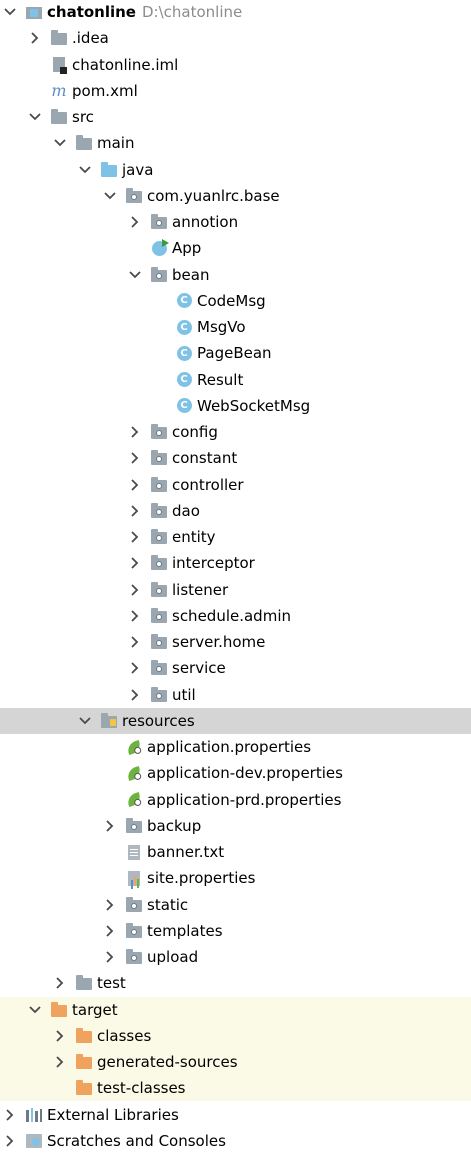 This screenshot has width=471, height=1158. Describe the element at coordinates (235, 301) in the screenshot. I see `tree-item-codemsg: C CodeMsg` at that location.